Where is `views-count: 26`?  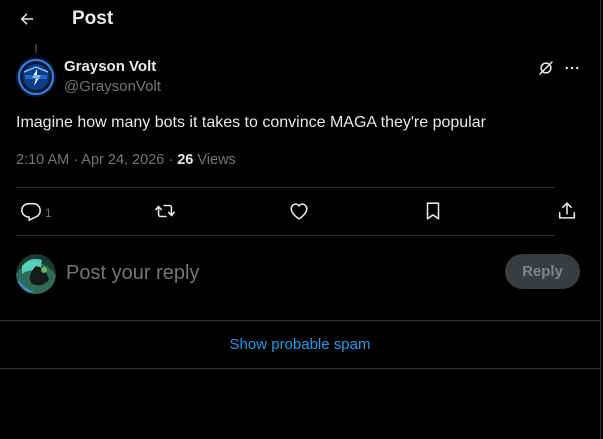 views-count: 26 is located at coordinates (185, 160).